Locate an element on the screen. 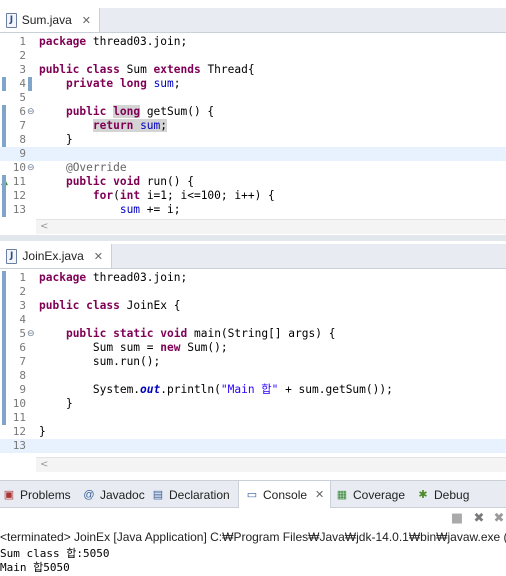 This screenshot has height=576, width=506. console-output-line: Main 합5050 is located at coordinates (35, 567).